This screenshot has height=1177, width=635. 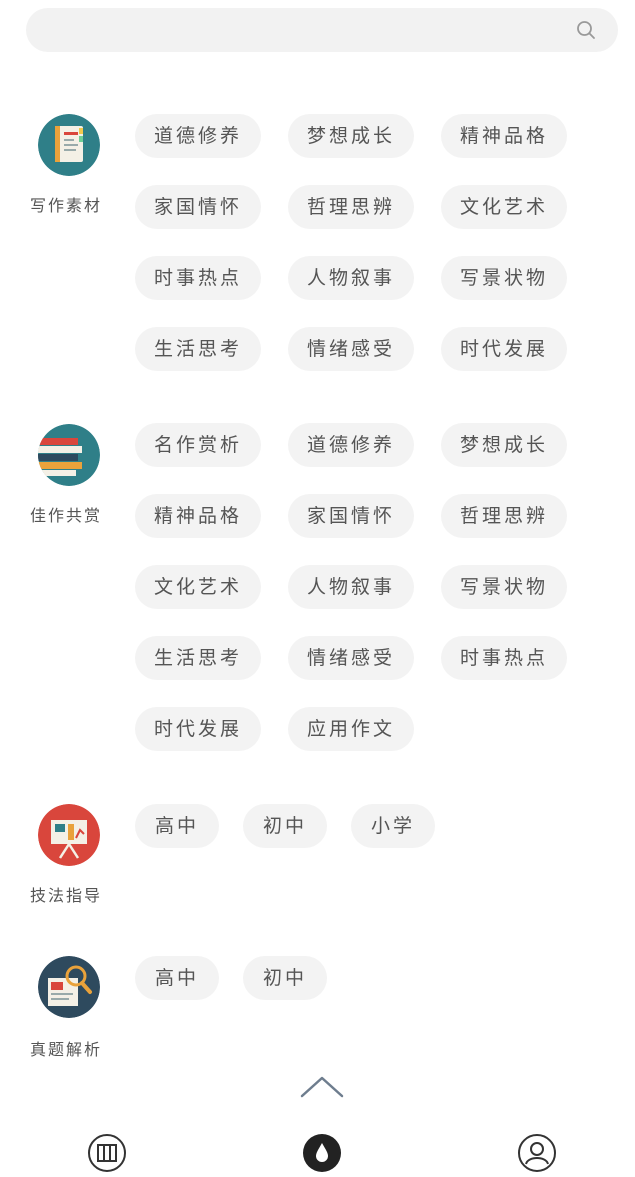 What do you see at coordinates (351, 729) in the screenshot?
I see `chip: 应用作文` at bounding box center [351, 729].